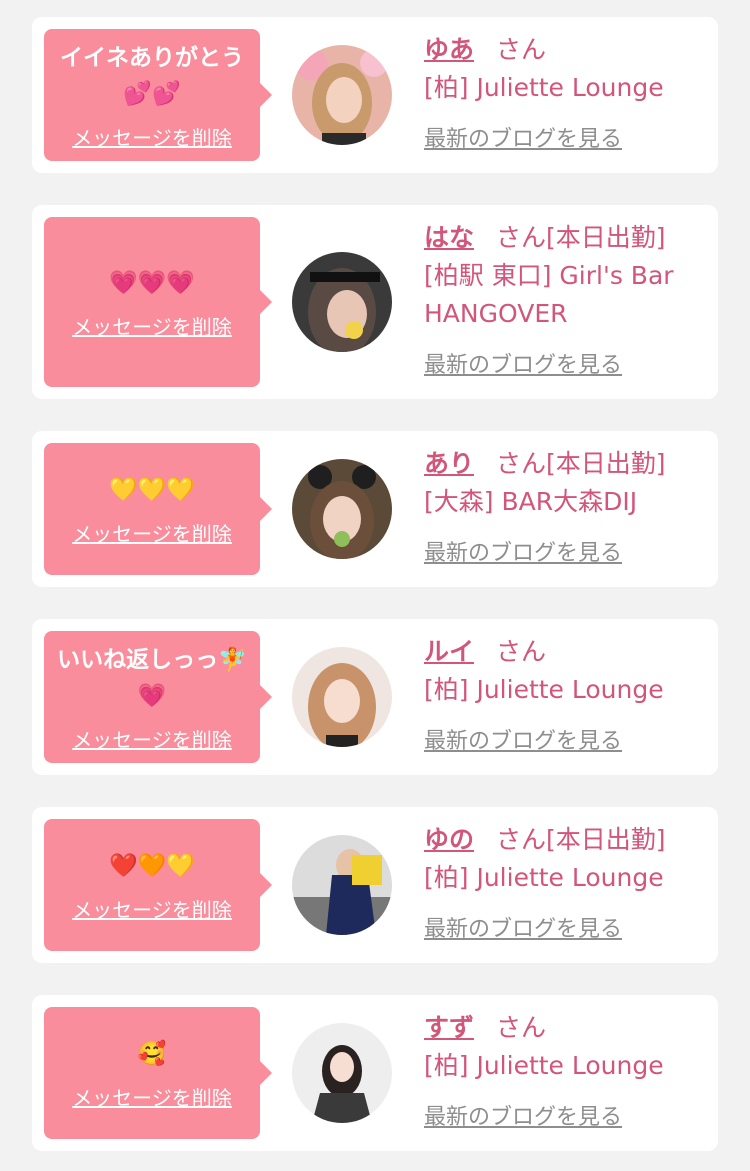 Image resolution: width=750 pixels, height=1171 pixels. I want to click on shop-name: [柏駅 東口] Girl's Bar HANGOVER, so click(549, 294).